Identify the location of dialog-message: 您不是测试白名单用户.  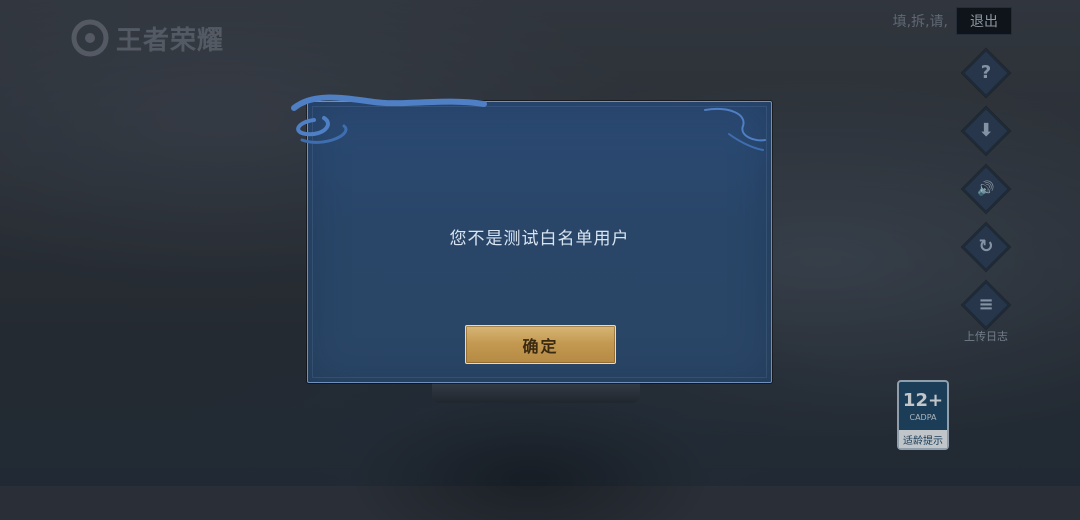
(539, 239).